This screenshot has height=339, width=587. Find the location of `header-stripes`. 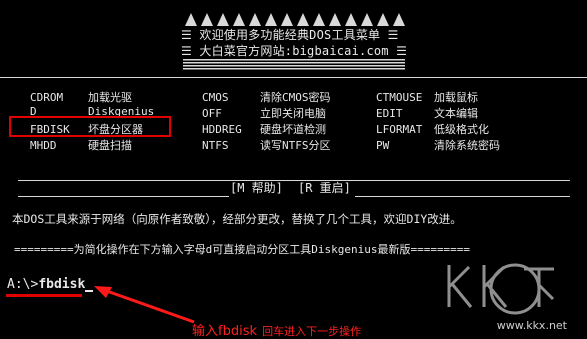

header-stripes is located at coordinates (294, 64).